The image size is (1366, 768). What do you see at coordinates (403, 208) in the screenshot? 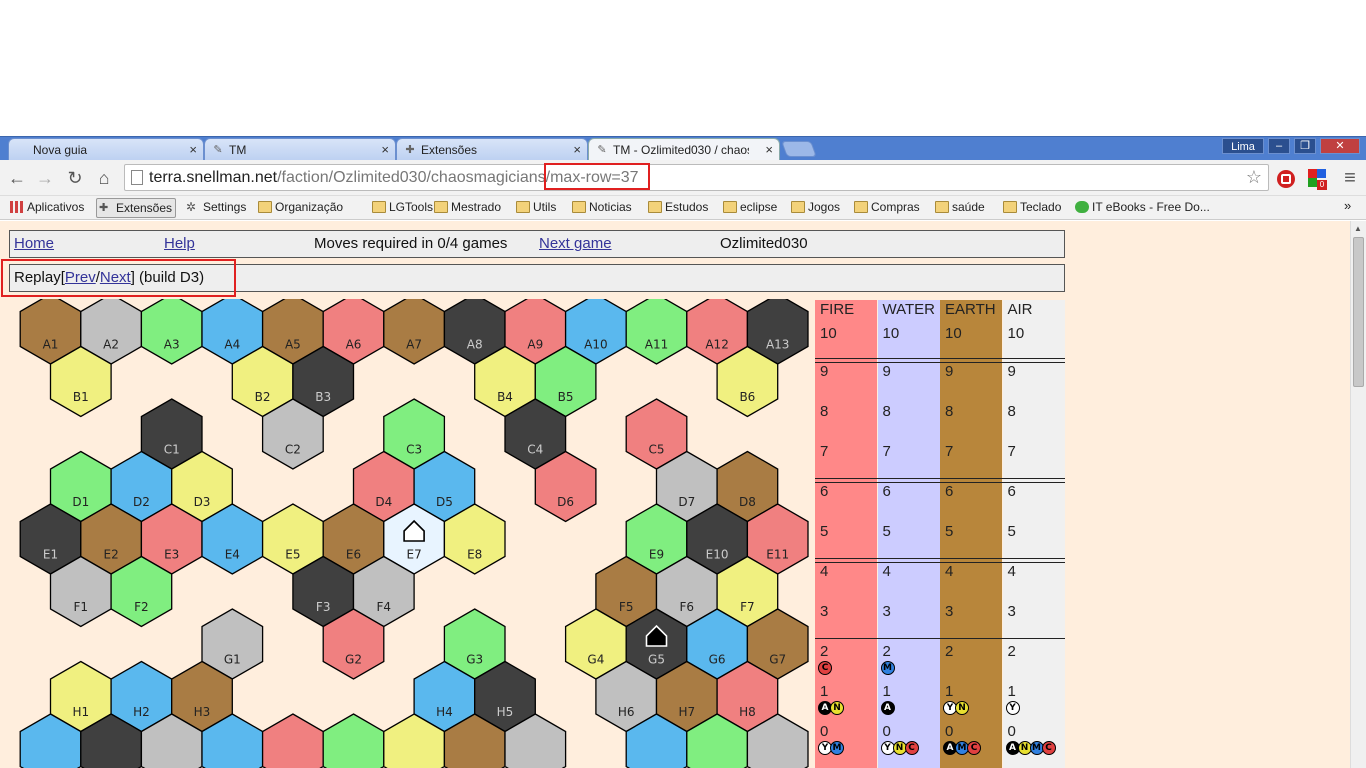
I see `bookmark-item: LGTools` at bounding box center [403, 208].